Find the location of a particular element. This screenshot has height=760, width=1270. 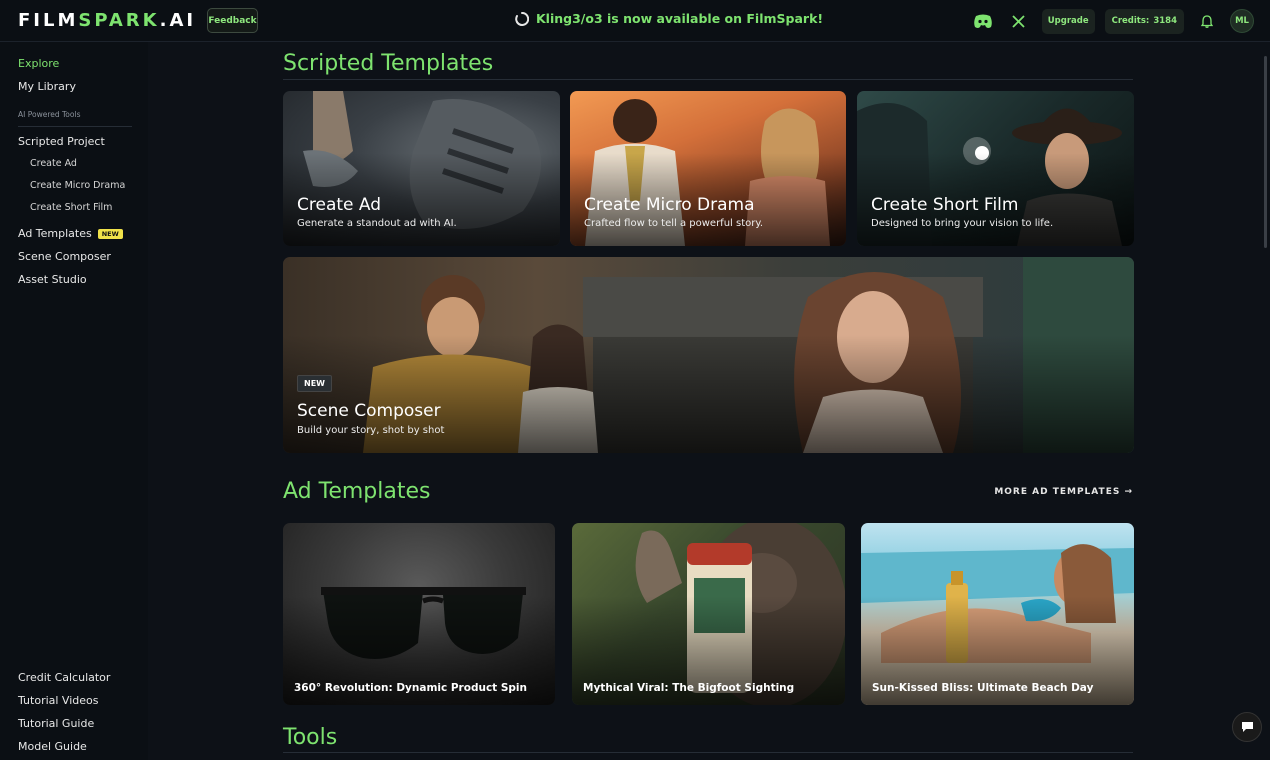

bell-icon is located at coordinates (1207, 21).